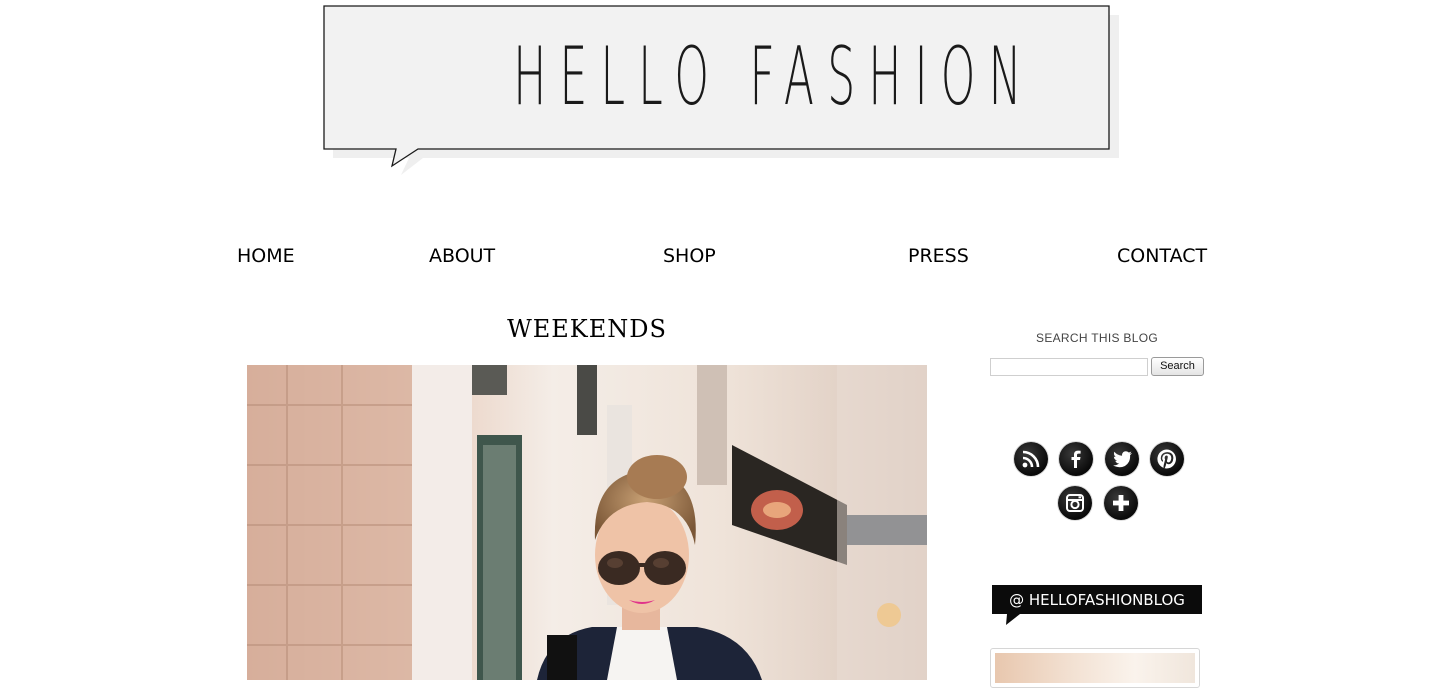 This screenshot has height=688, width=1434. I want to click on search-heading: SEARCH THIS BLOG, so click(1097, 338).